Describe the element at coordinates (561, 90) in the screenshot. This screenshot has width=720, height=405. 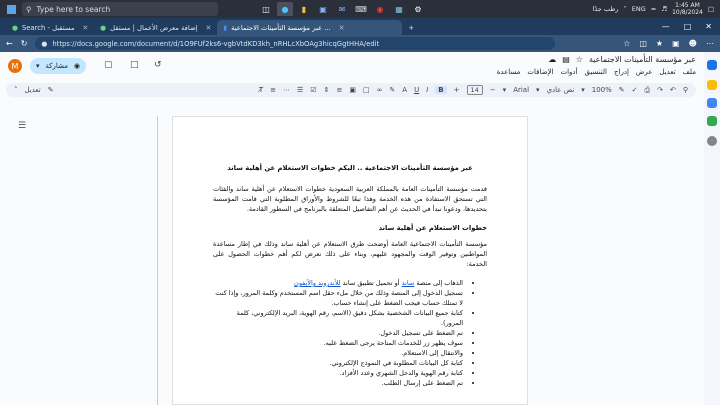
I see `style-selector: نص عادي` at that location.